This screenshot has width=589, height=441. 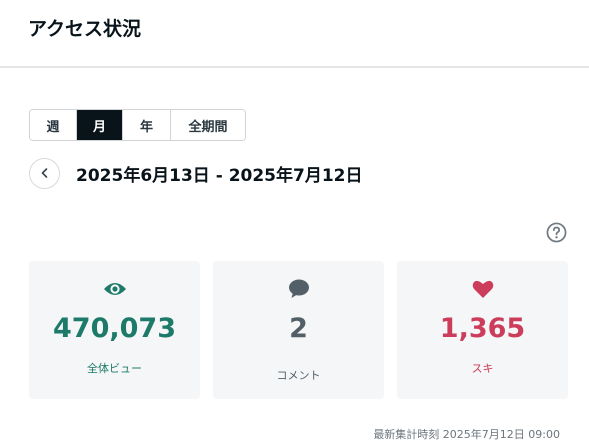 I want to click on likes-card: 1,365 スキ, so click(x=482, y=330).